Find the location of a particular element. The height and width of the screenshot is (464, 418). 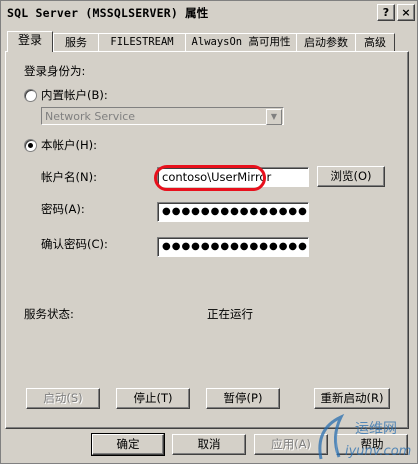

chevron-down-icon: ▼ is located at coordinates (274, 117).